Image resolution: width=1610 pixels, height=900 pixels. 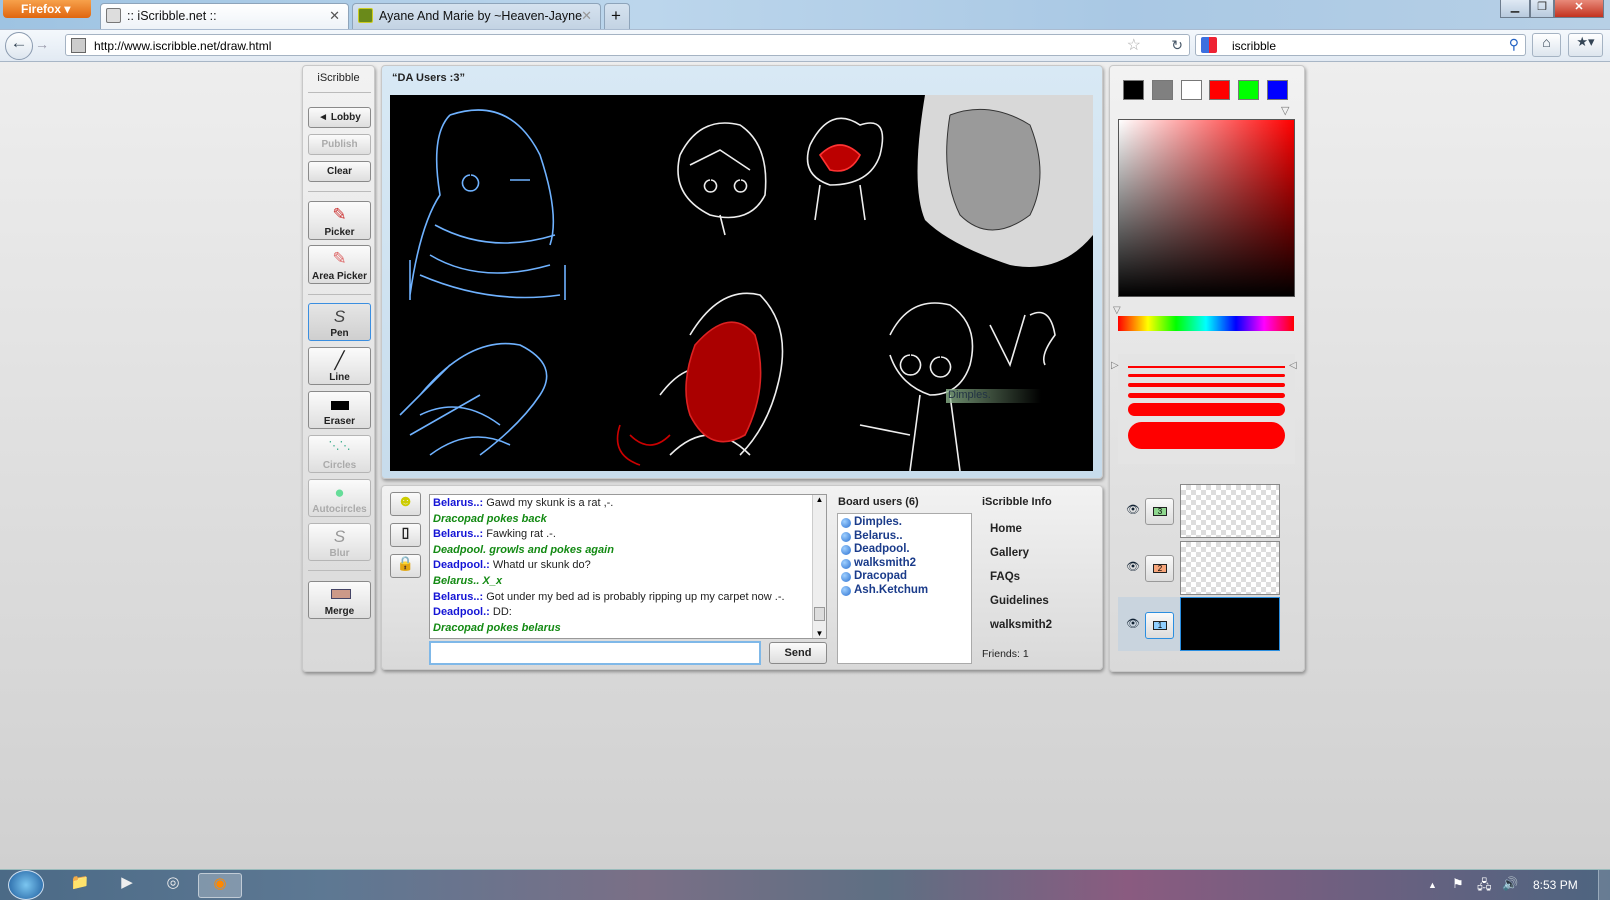 I want to click on toggle-panel-button: ▯, so click(x=405, y=535).